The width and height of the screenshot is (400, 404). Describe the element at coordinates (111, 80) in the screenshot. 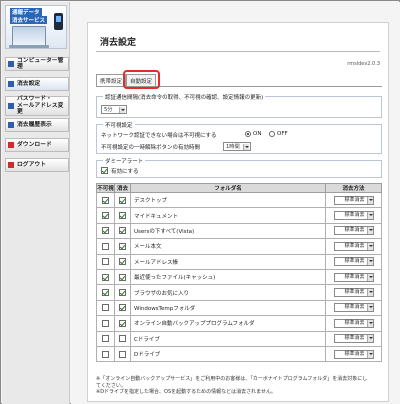

I see `tab-mobile-settings: 携帯設定` at that location.